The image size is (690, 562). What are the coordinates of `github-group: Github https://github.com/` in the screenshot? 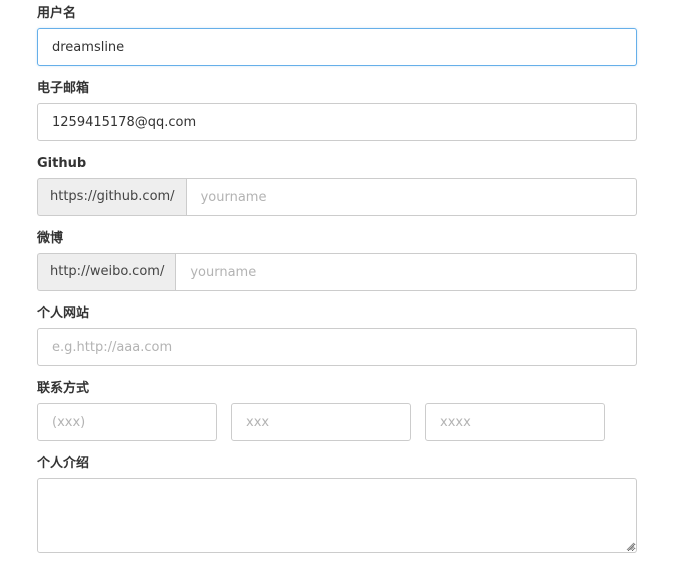 It's located at (337, 187).